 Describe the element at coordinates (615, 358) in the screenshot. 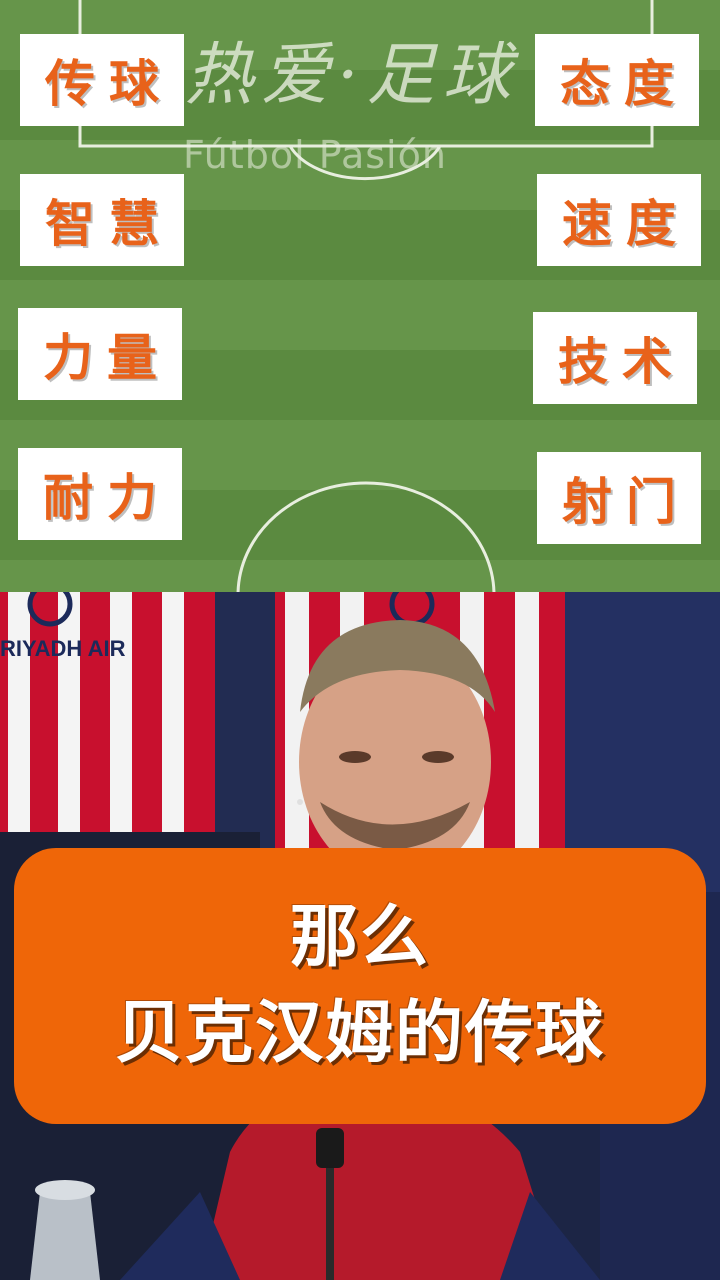

I see `attribute-technique: 技术` at that location.